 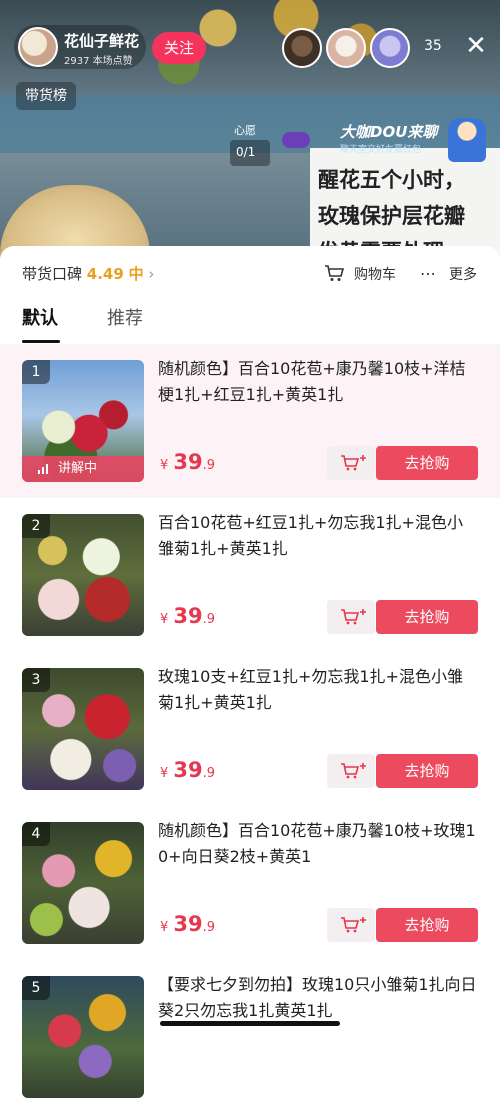 I want to click on live-bars-icon, so click(x=43, y=469).